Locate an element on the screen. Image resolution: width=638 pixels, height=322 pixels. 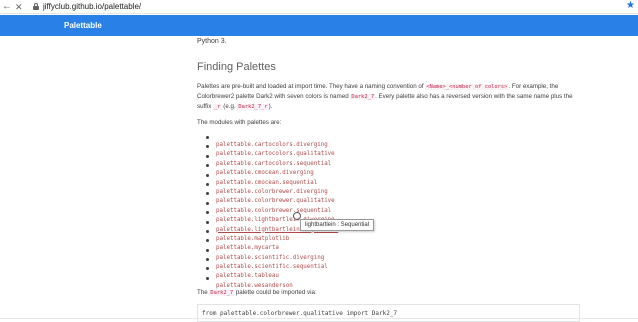
back-arrow-icon: ← is located at coordinates (7, 7).